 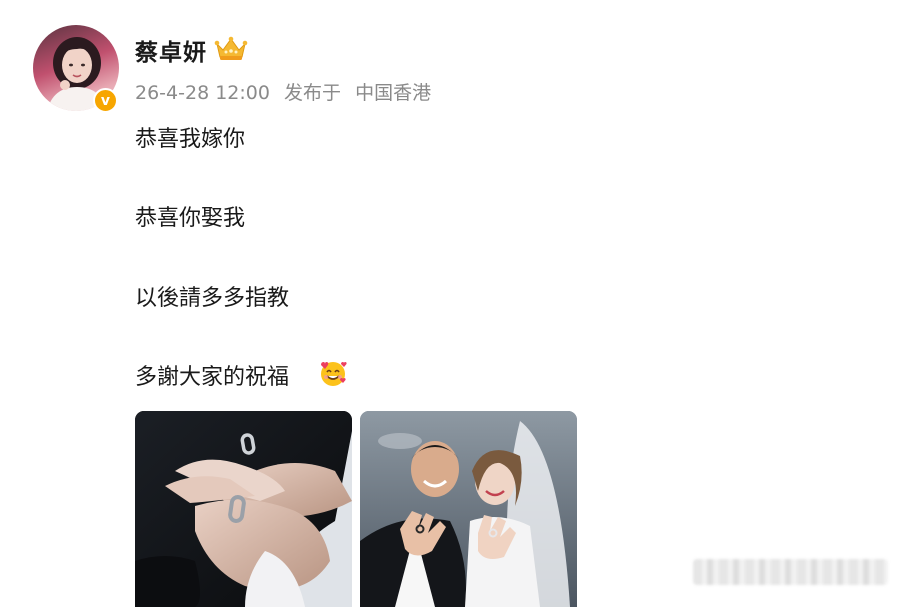 I want to click on photo-wedding-couple, so click(x=468, y=509).